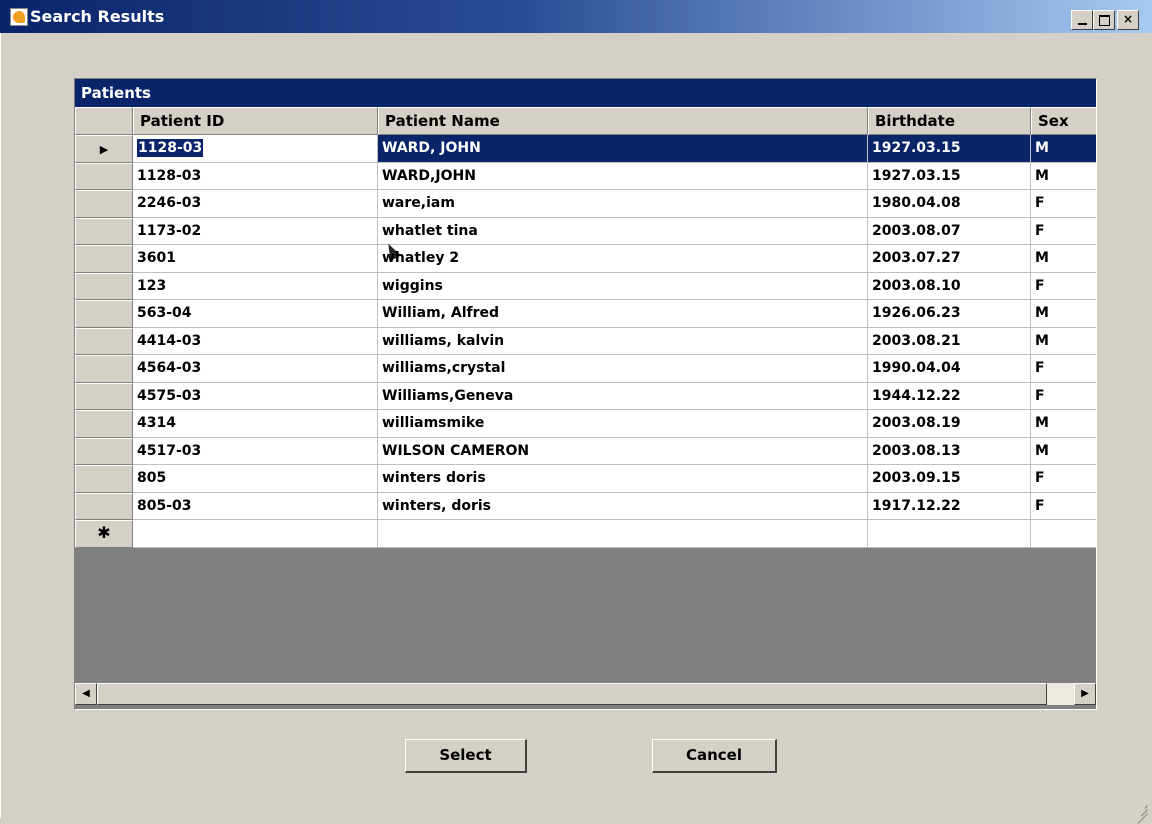  What do you see at coordinates (1063, 121) in the screenshot?
I see `column-header-sex: Sex` at bounding box center [1063, 121].